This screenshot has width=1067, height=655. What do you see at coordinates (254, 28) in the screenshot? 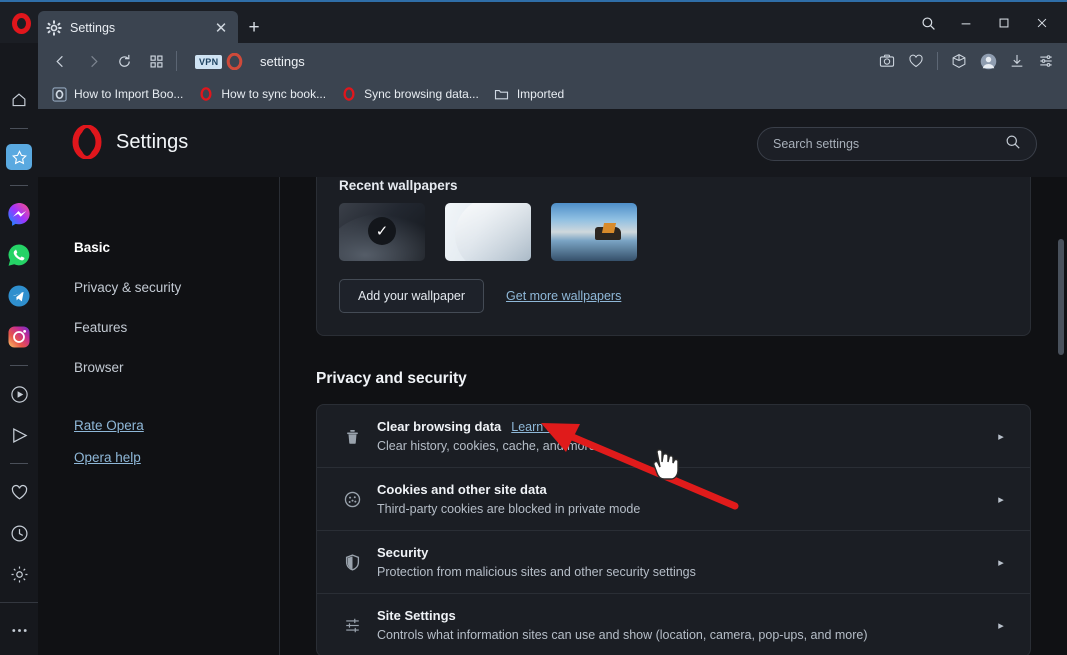
I see `new-tab-button: +` at bounding box center [254, 28].